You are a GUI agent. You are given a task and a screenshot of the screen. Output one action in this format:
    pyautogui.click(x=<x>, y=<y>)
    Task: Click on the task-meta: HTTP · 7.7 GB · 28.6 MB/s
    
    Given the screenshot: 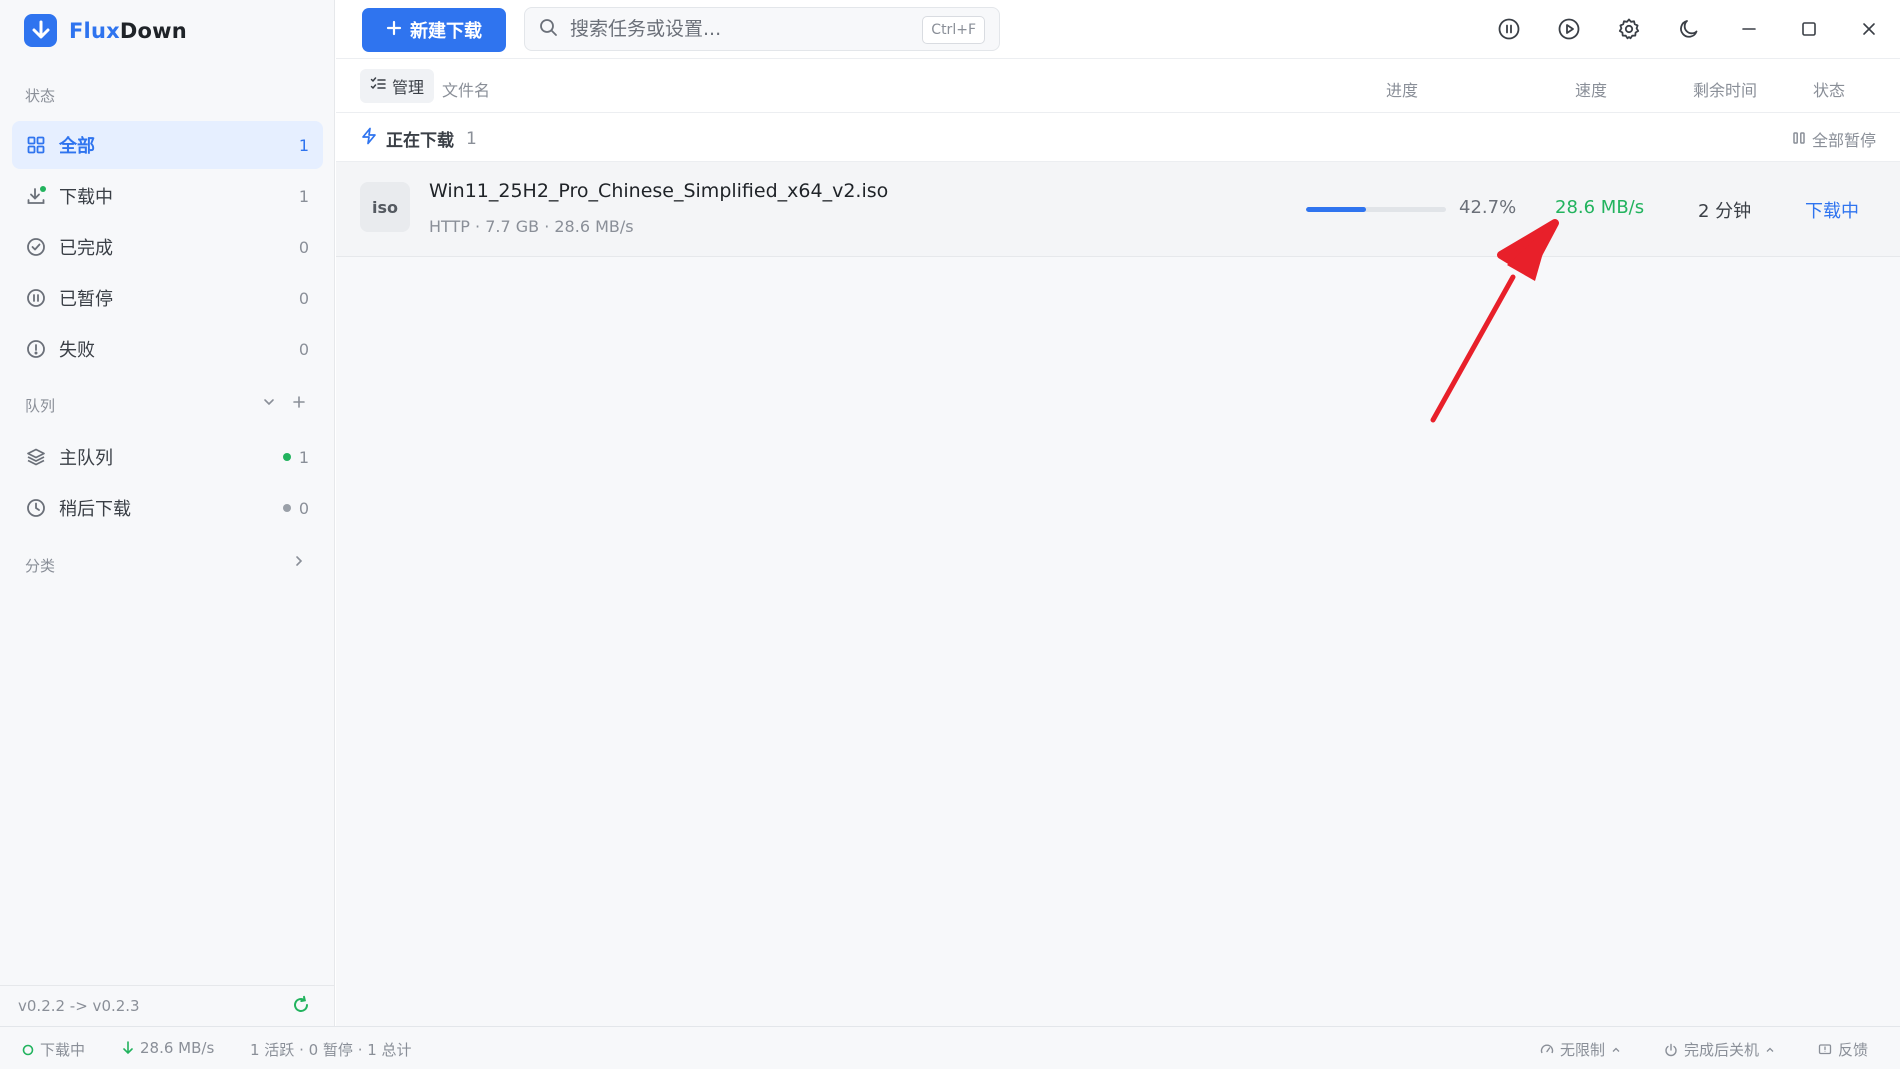 What is the action you would take?
    pyautogui.click(x=531, y=226)
    